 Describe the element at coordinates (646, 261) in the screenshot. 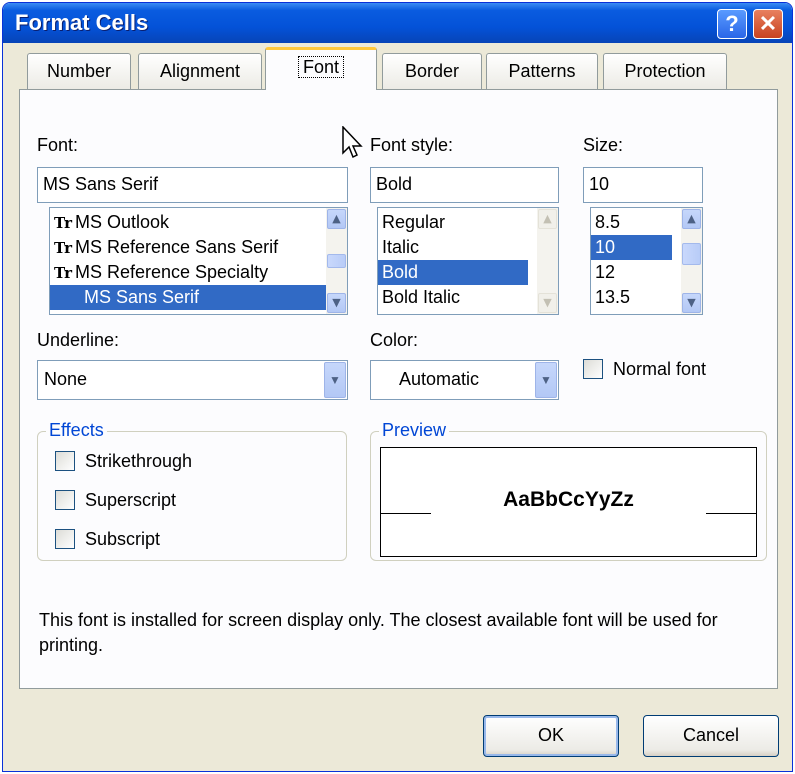

I see `size-list: 8.5 10 12 13.5 ▲ ▼` at that location.